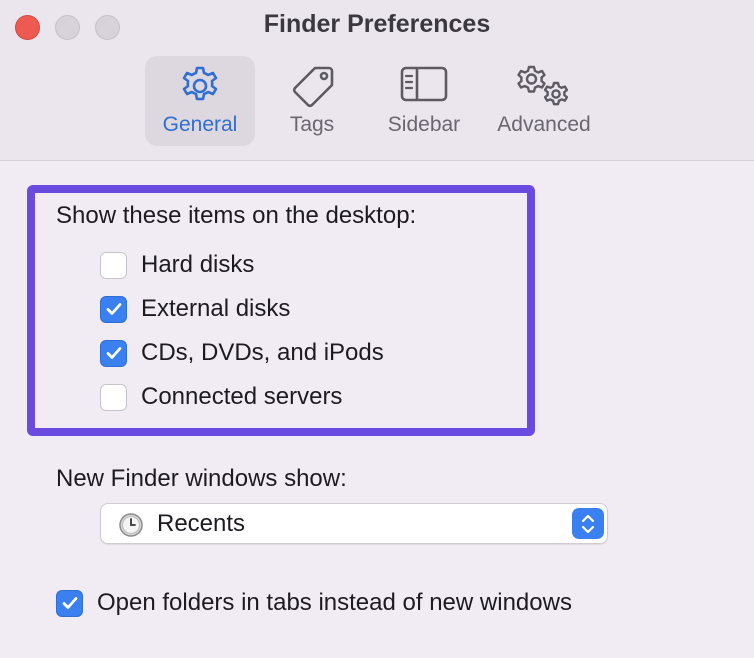 The height and width of the screenshot is (658, 754). I want to click on new-windows-label: New Finder windows show:, so click(201, 478).